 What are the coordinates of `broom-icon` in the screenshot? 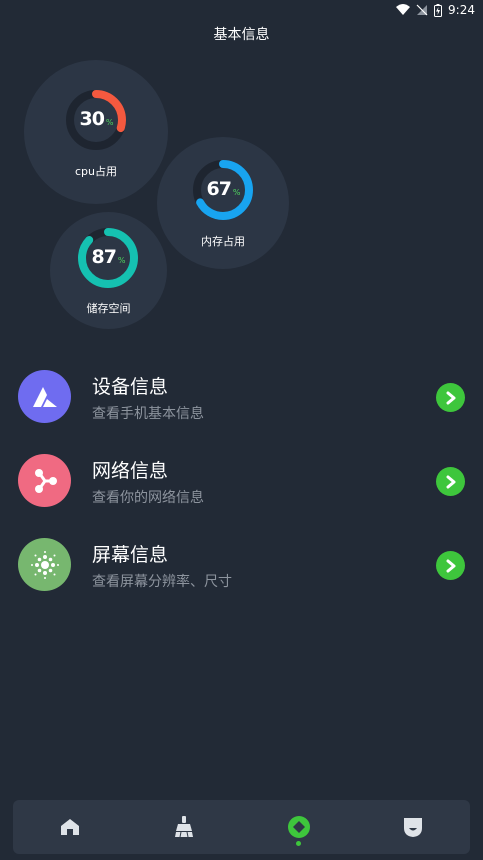 It's located at (184, 827).